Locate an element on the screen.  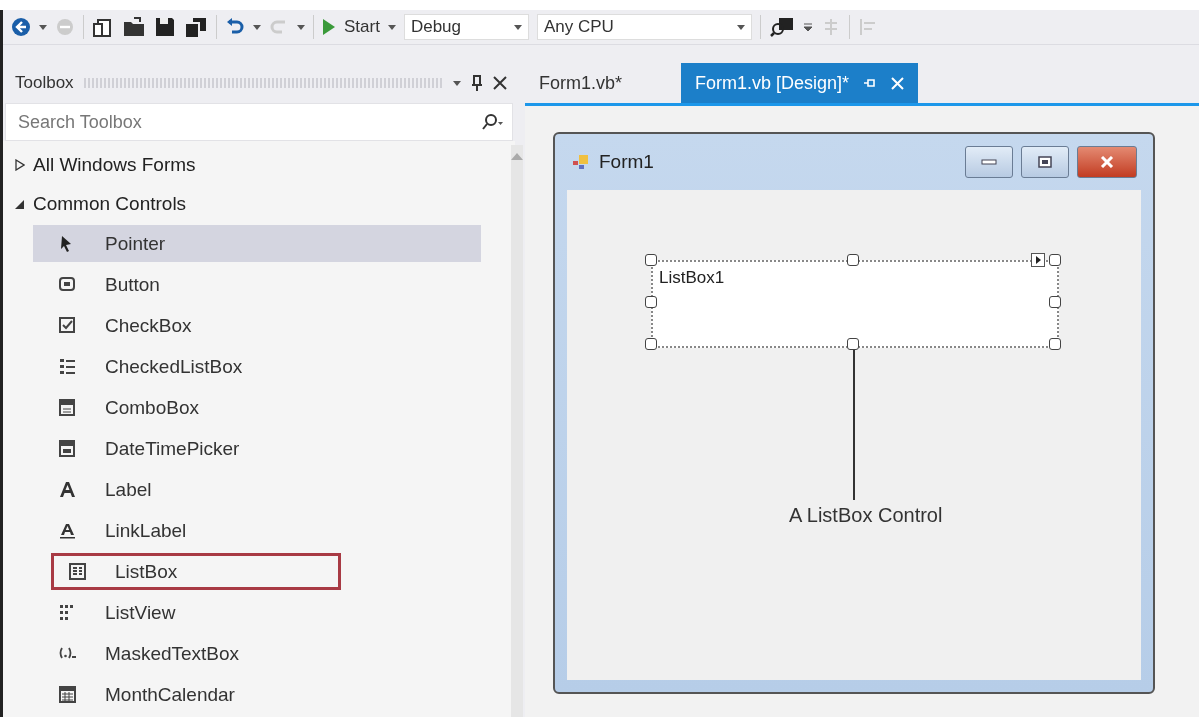
tab-label: Form1.vb* is located at coordinates (581, 83).